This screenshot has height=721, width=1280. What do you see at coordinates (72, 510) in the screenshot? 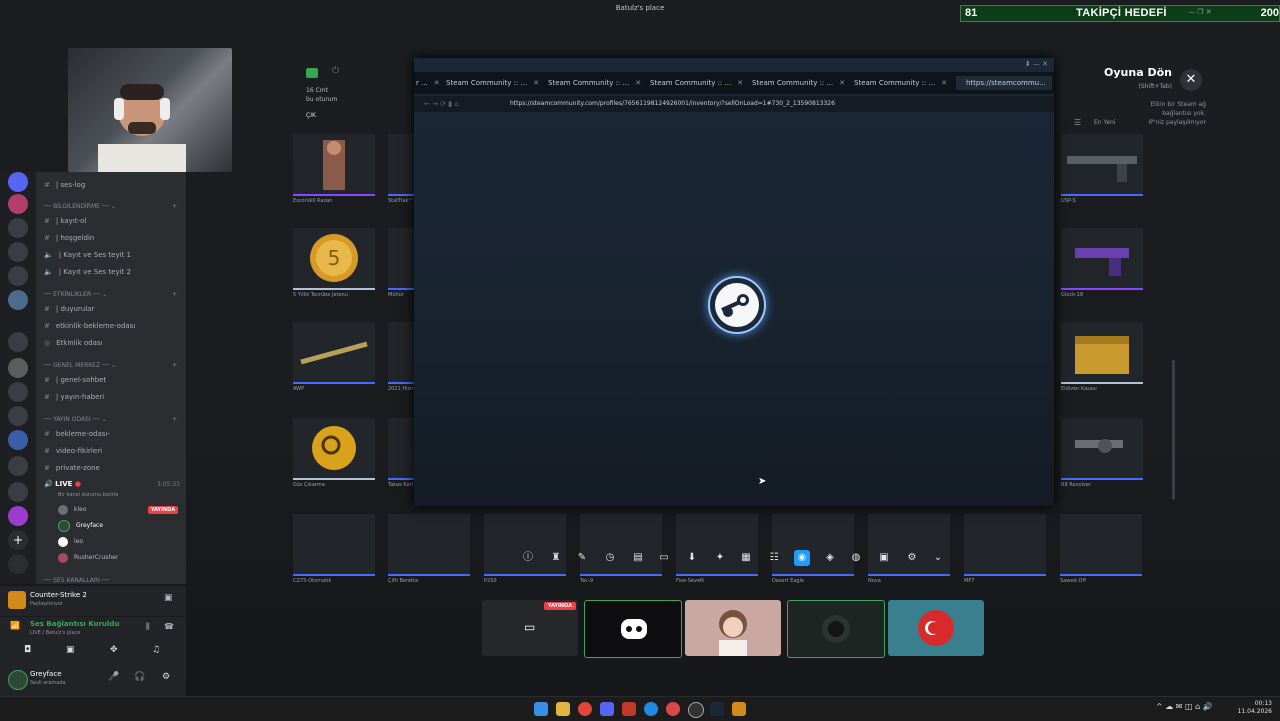
I see `voice-member: kleo` at bounding box center [72, 510].